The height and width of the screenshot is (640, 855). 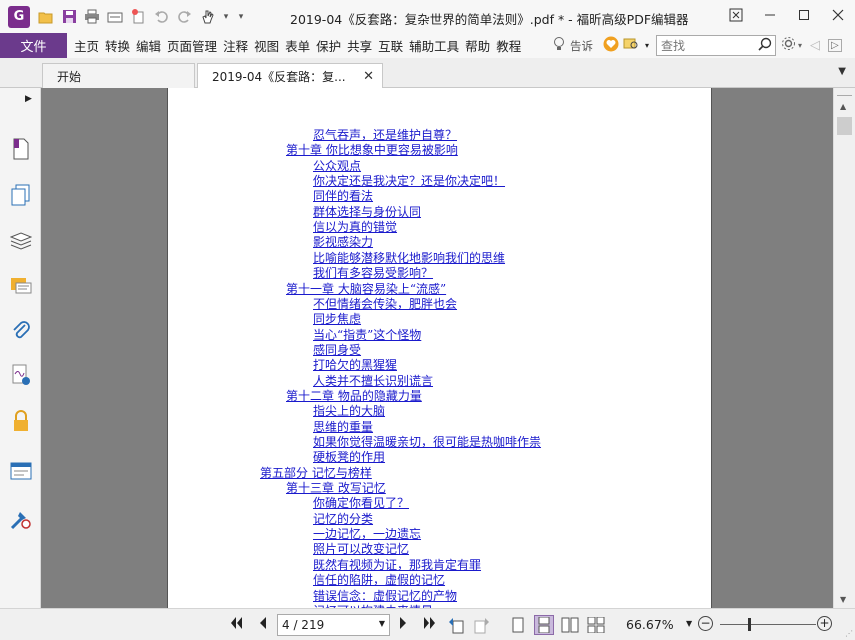 I want to click on navigation-panel: ▶, so click(x=20, y=348).